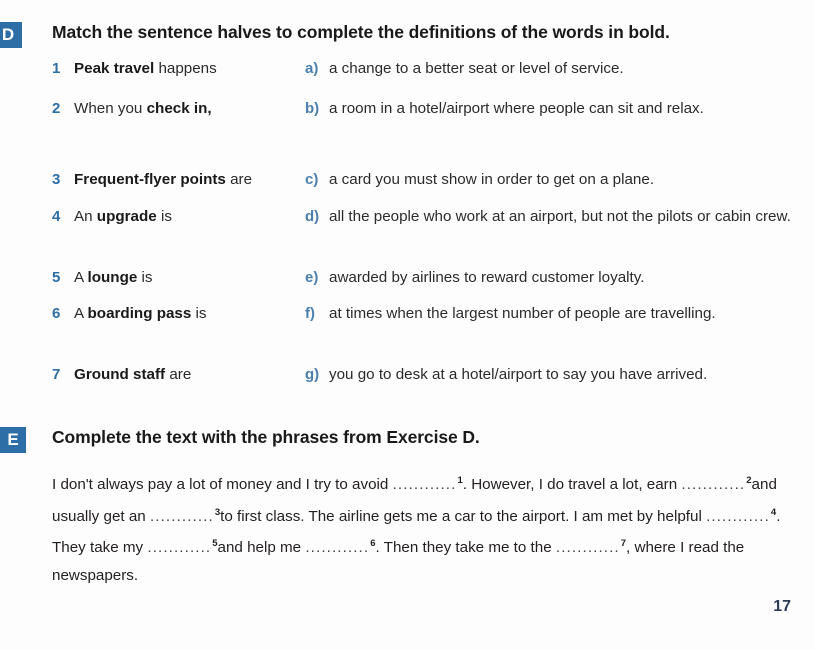 The width and height of the screenshot is (815, 650). Describe the element at coordinates (143, 108) in the screenshot. I see `match-item-text: When you check in,` at that location.